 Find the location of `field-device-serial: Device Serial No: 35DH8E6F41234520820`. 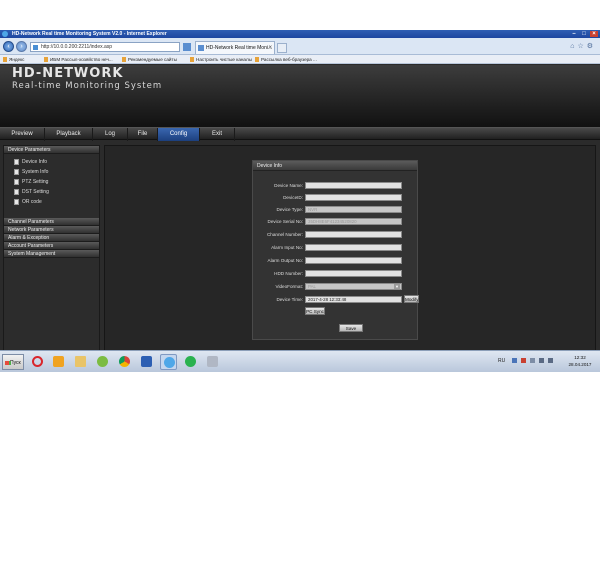

field-device-serial: Device Serial No: 35DH8E6F41234520820 is located at coordinates (336, 221).